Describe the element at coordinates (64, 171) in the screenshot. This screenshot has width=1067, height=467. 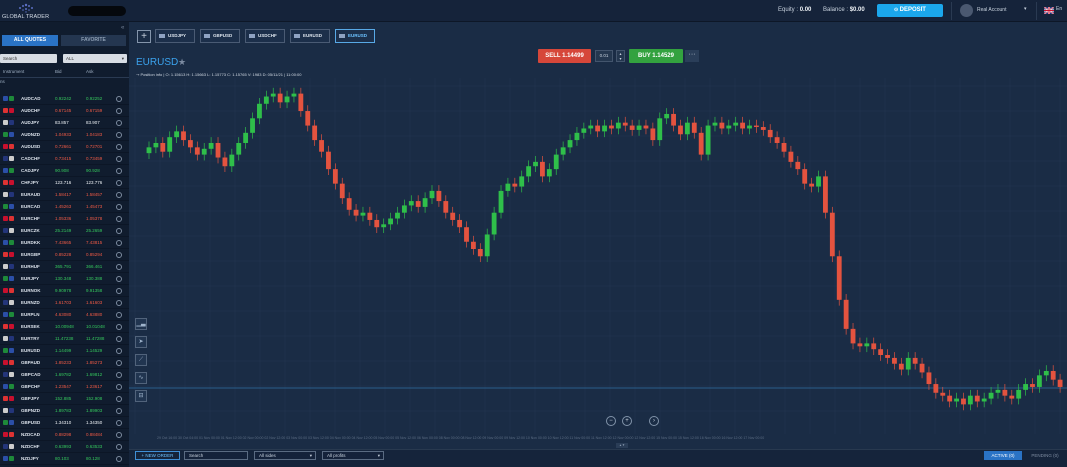
I see `quote-row: CADJPY 90.908 90.928` at that location.